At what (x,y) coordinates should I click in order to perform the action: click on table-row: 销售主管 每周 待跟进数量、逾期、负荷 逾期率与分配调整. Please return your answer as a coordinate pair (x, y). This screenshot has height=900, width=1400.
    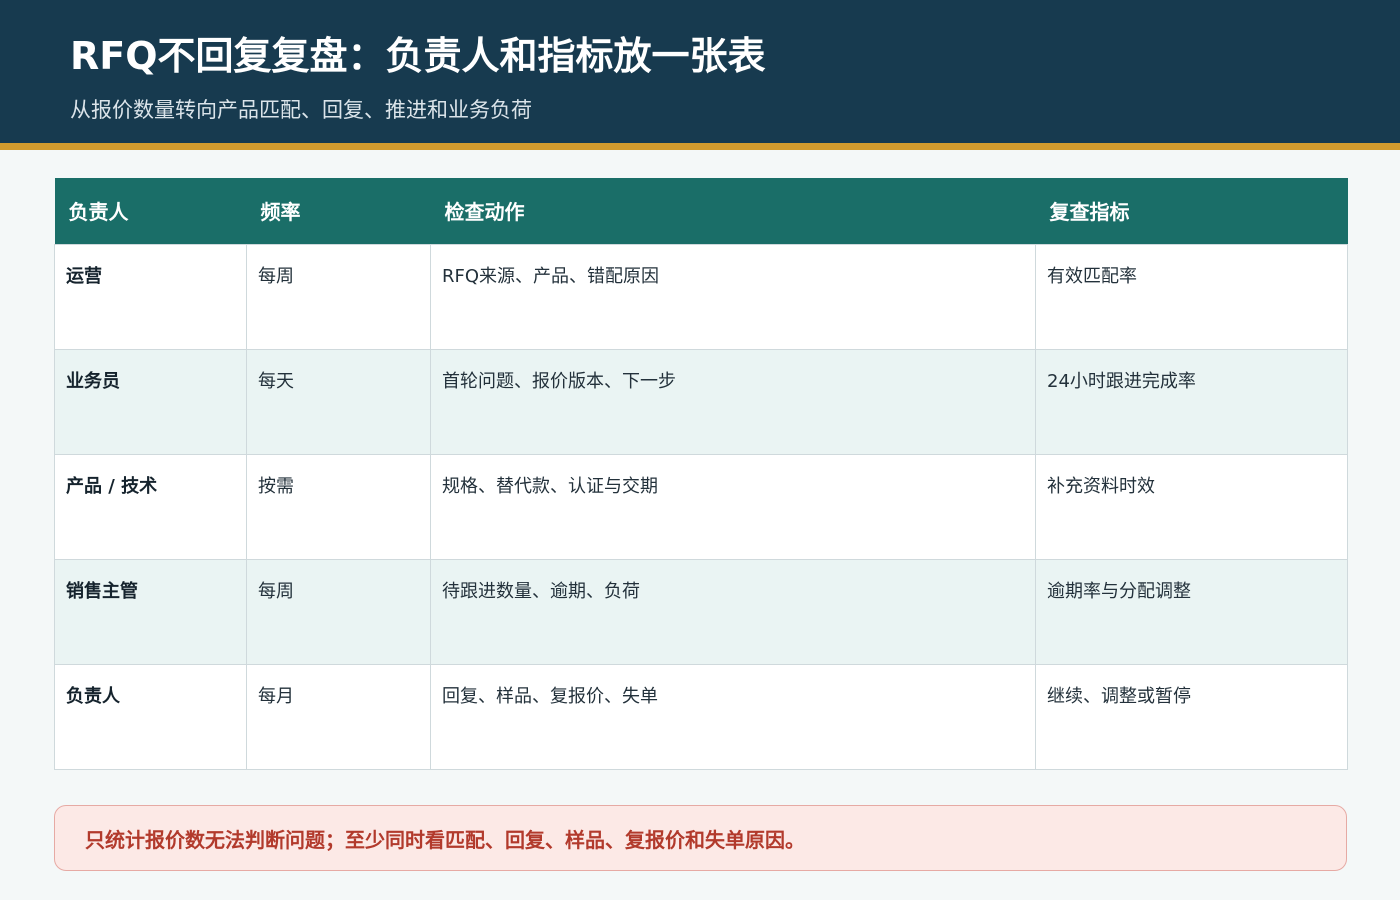
    Looking at the image, I should click on (701, 611).